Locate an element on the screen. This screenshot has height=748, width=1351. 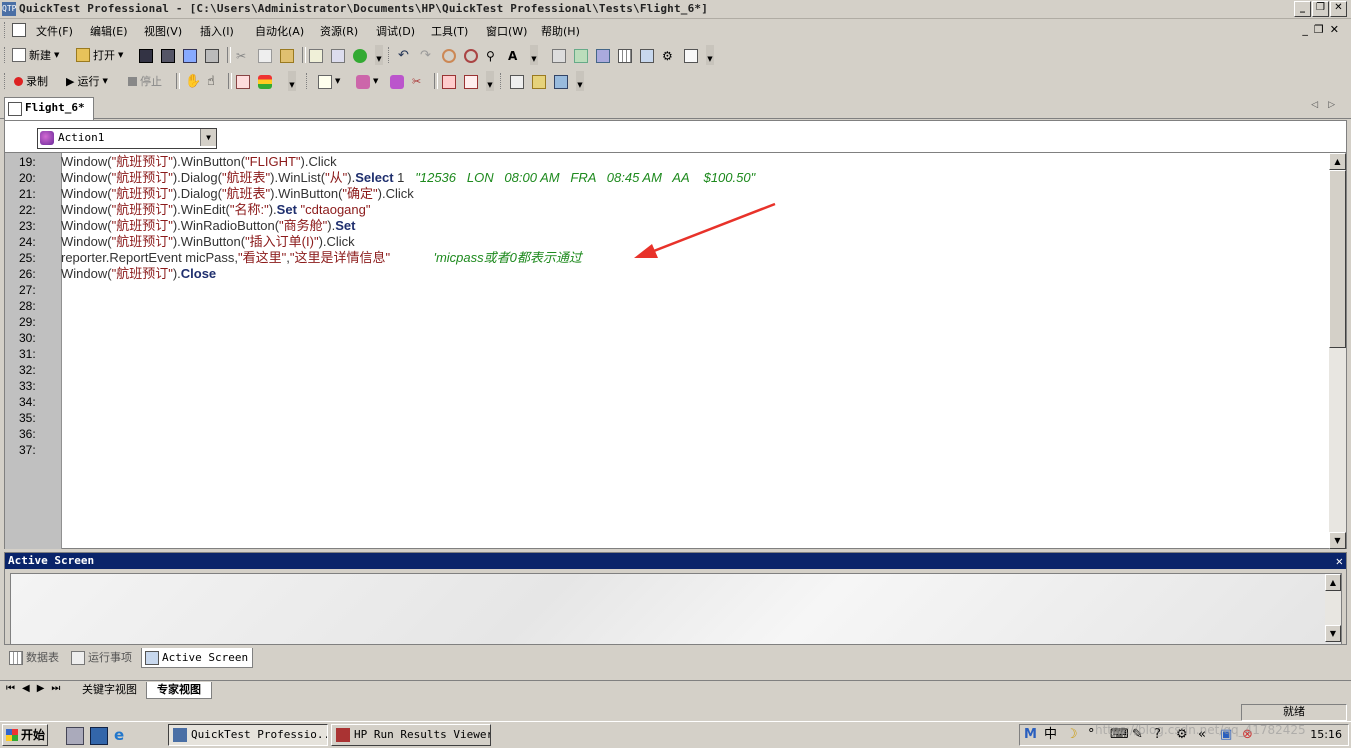
low-level-recording-icon: ☝ is located at coordinates (214, 82).